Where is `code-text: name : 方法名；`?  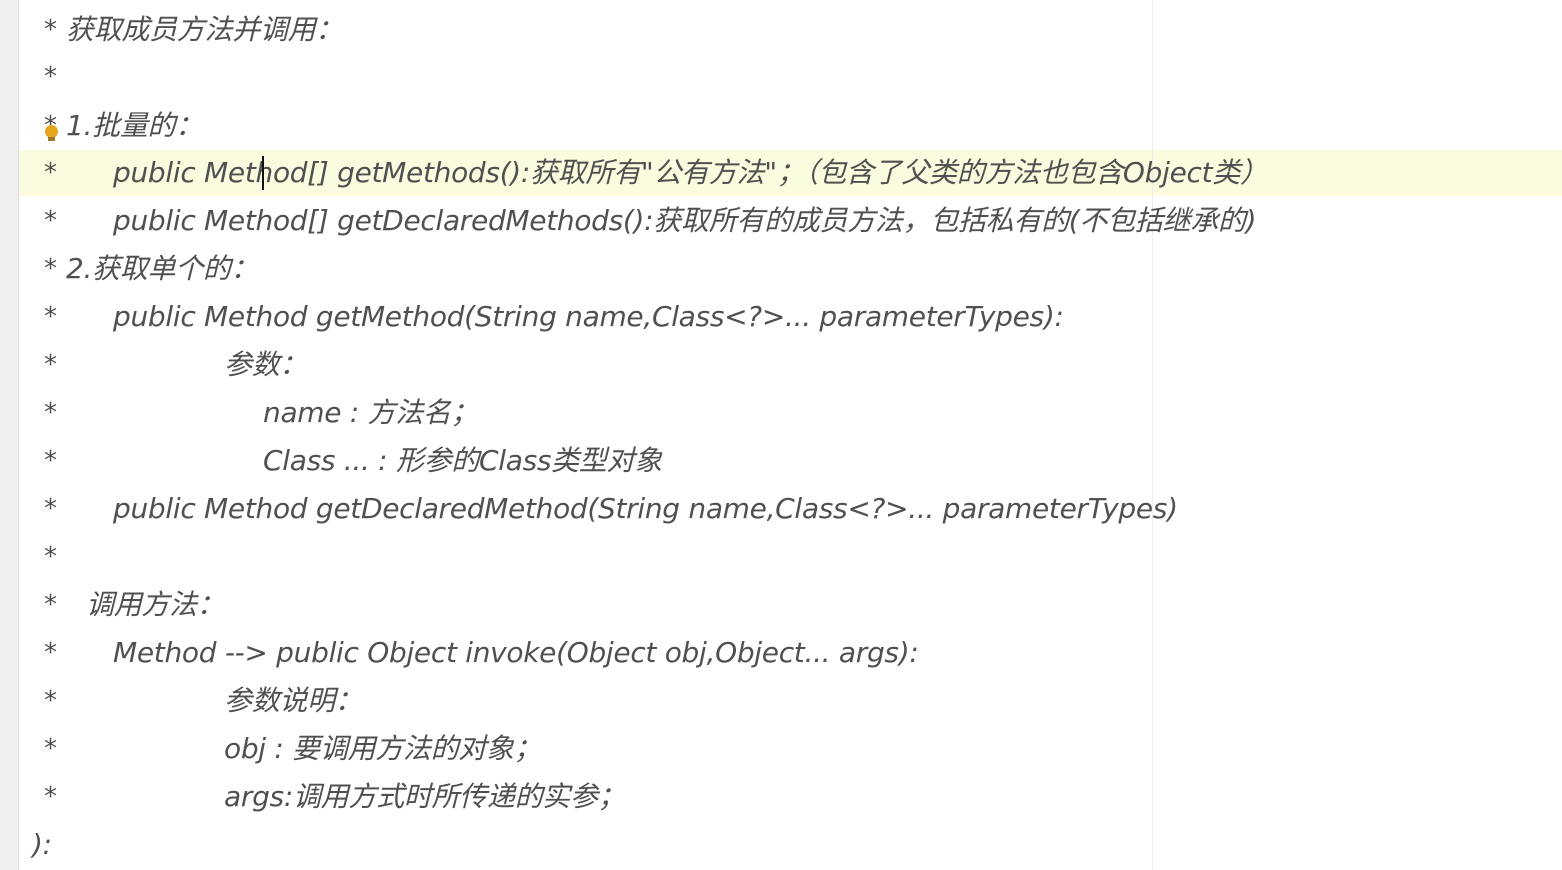 code-text: name : 方法名； is located at coordinates (371, 412).